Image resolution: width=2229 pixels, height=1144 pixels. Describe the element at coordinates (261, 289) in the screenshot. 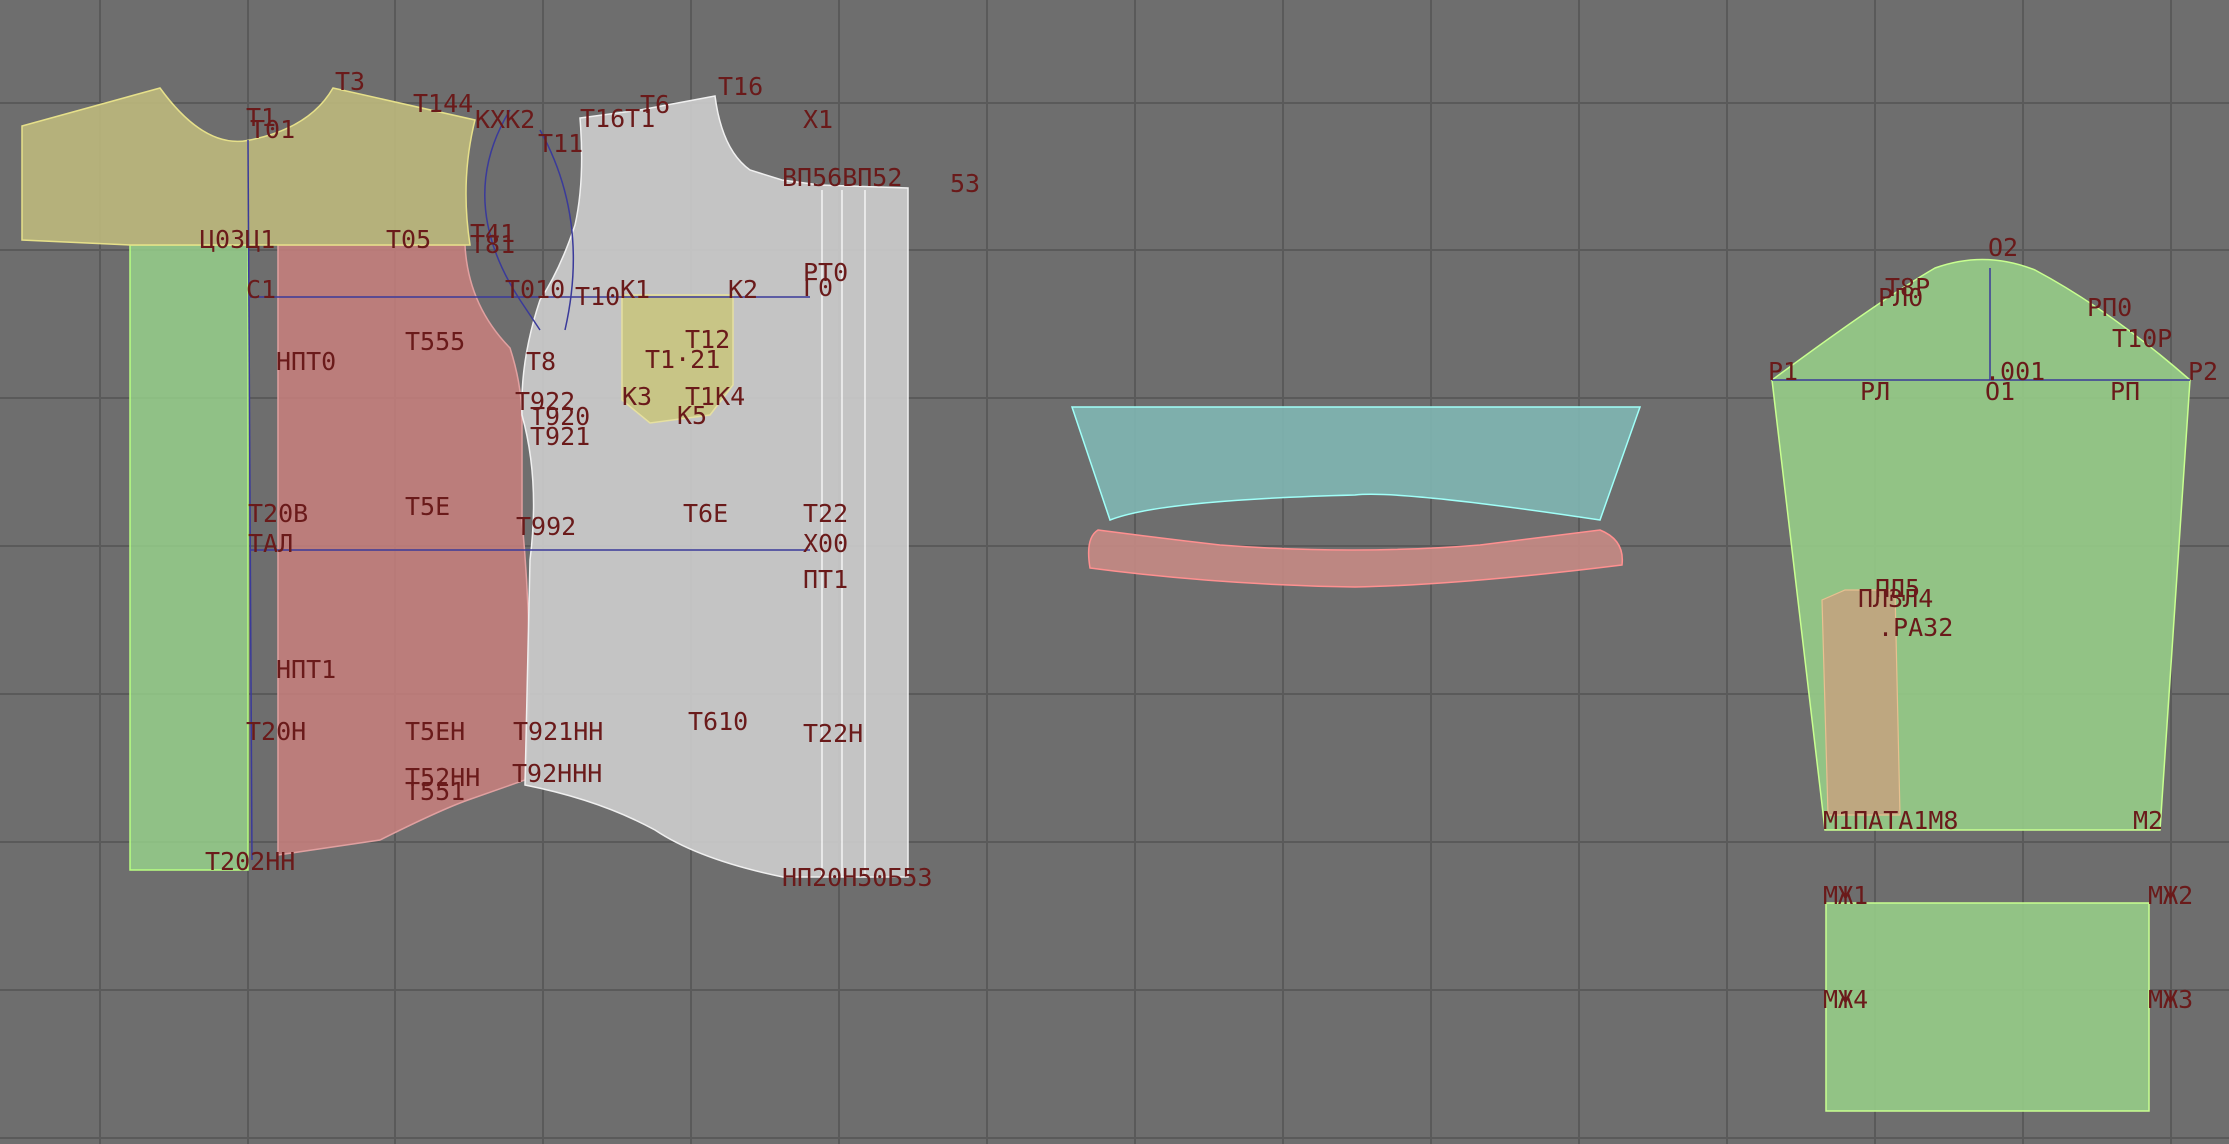

I see `label-c1: C1` at that location.